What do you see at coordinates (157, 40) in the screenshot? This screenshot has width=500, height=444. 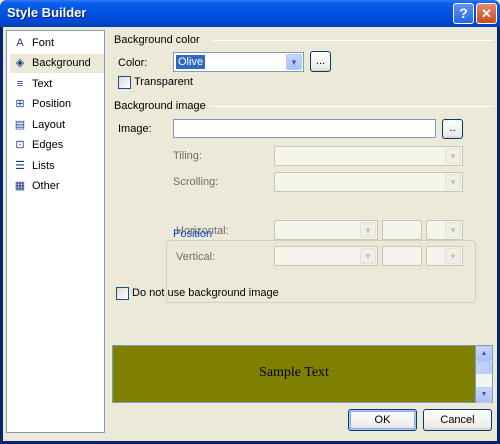 I see `background-color-heading: Background color` at bounding box center [157, 40].